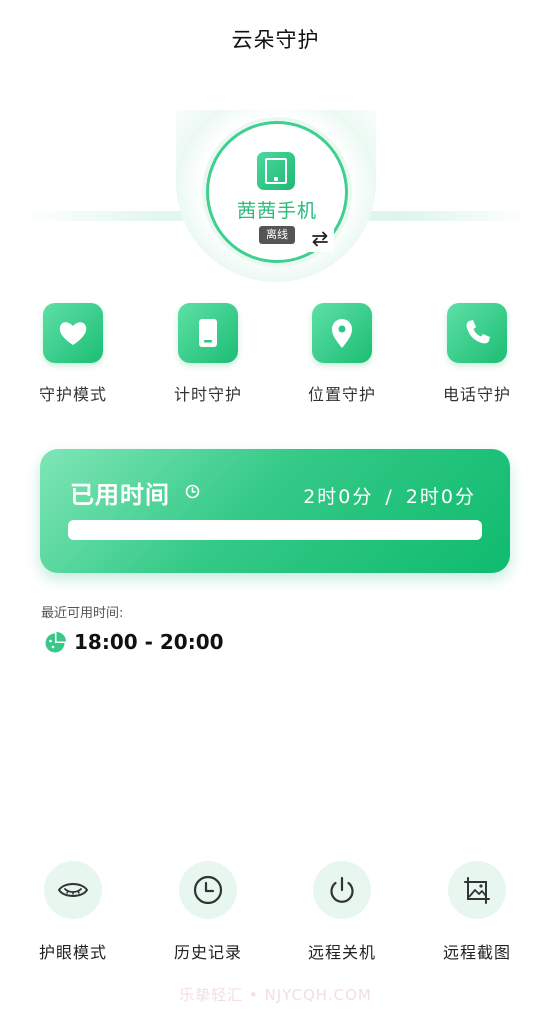  What do you see at coordinates (207, 394) in the screenshot?
I see `feature-label: 计时守护` at bounding box center [207, 394].